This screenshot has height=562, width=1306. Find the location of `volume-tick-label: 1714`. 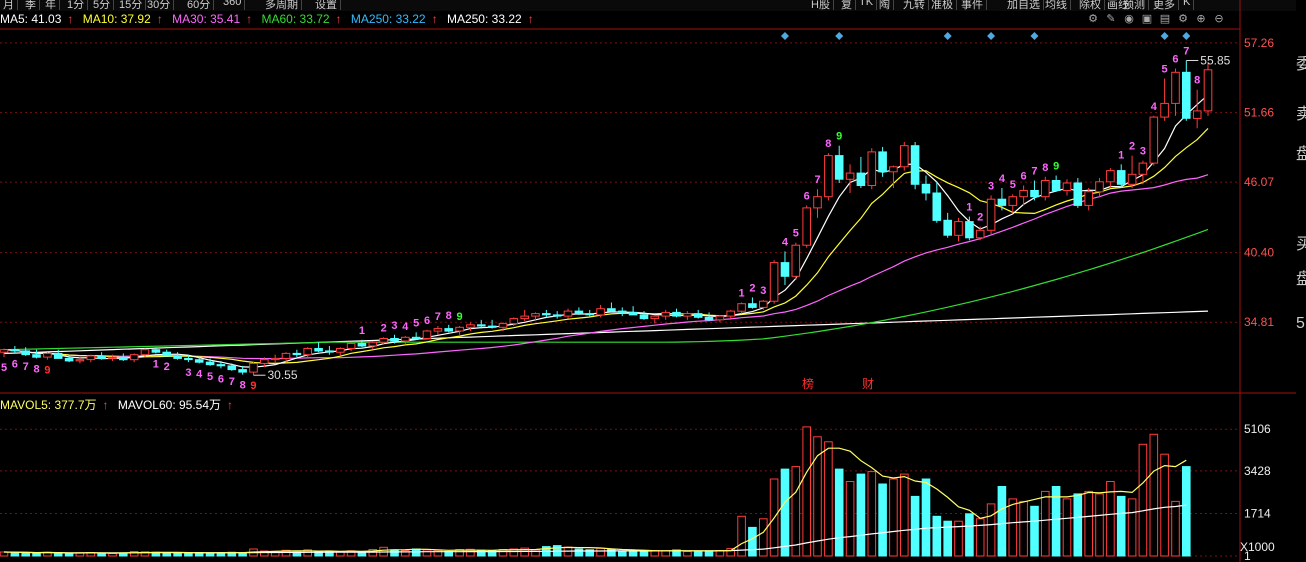

volume-tick-label: 1714 is located at coordinates (1257, 513).